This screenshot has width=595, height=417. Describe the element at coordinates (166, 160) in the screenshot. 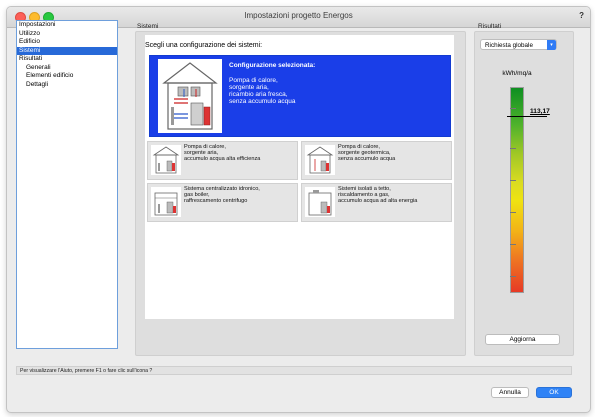

I see `house-heat-pump-icon` at that location.